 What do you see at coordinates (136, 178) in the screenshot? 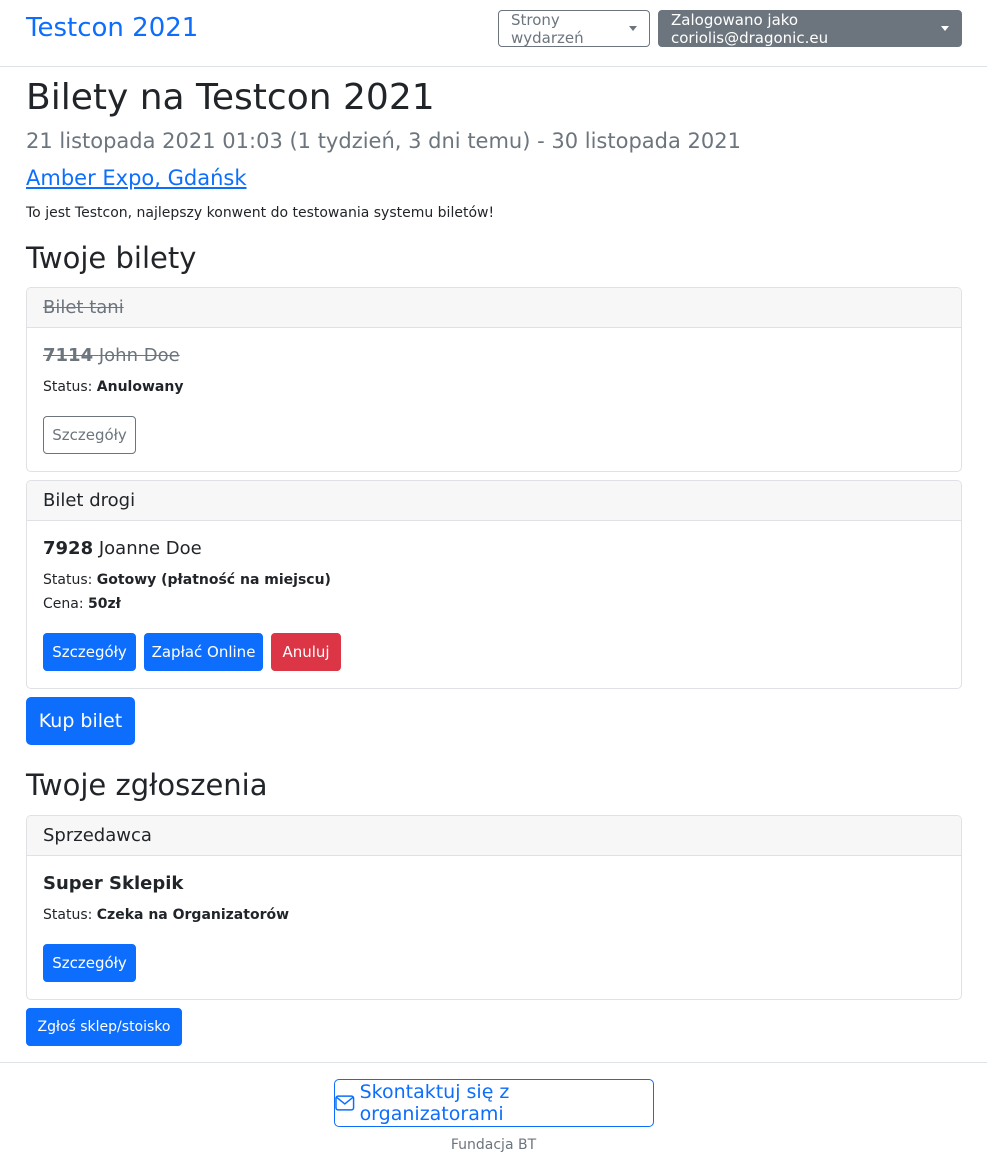
I see `venue-link: Amber Expo, Gdańsk` at bounding box center [136, 178].